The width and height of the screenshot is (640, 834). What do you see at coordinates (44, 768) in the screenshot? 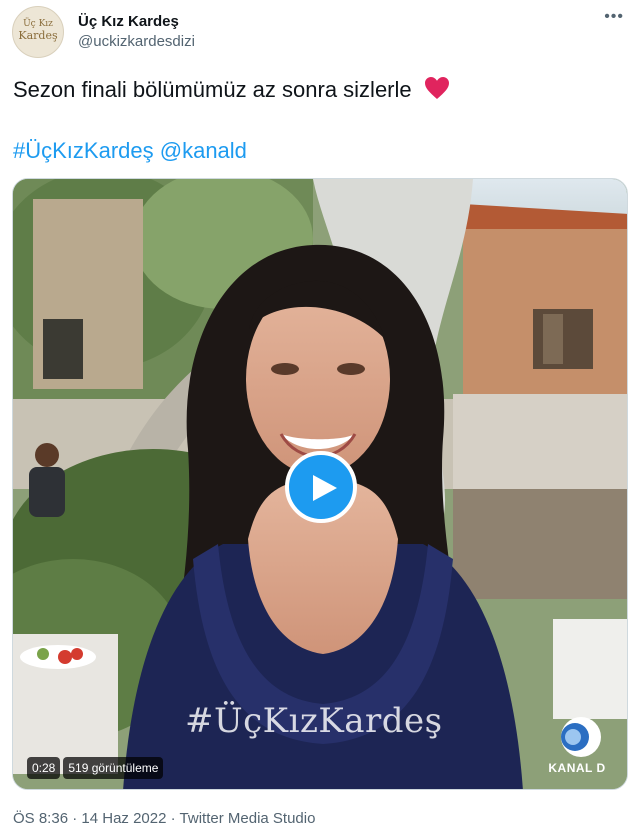
I see `video-duration: 0:28` at bounding box center [44, 768].